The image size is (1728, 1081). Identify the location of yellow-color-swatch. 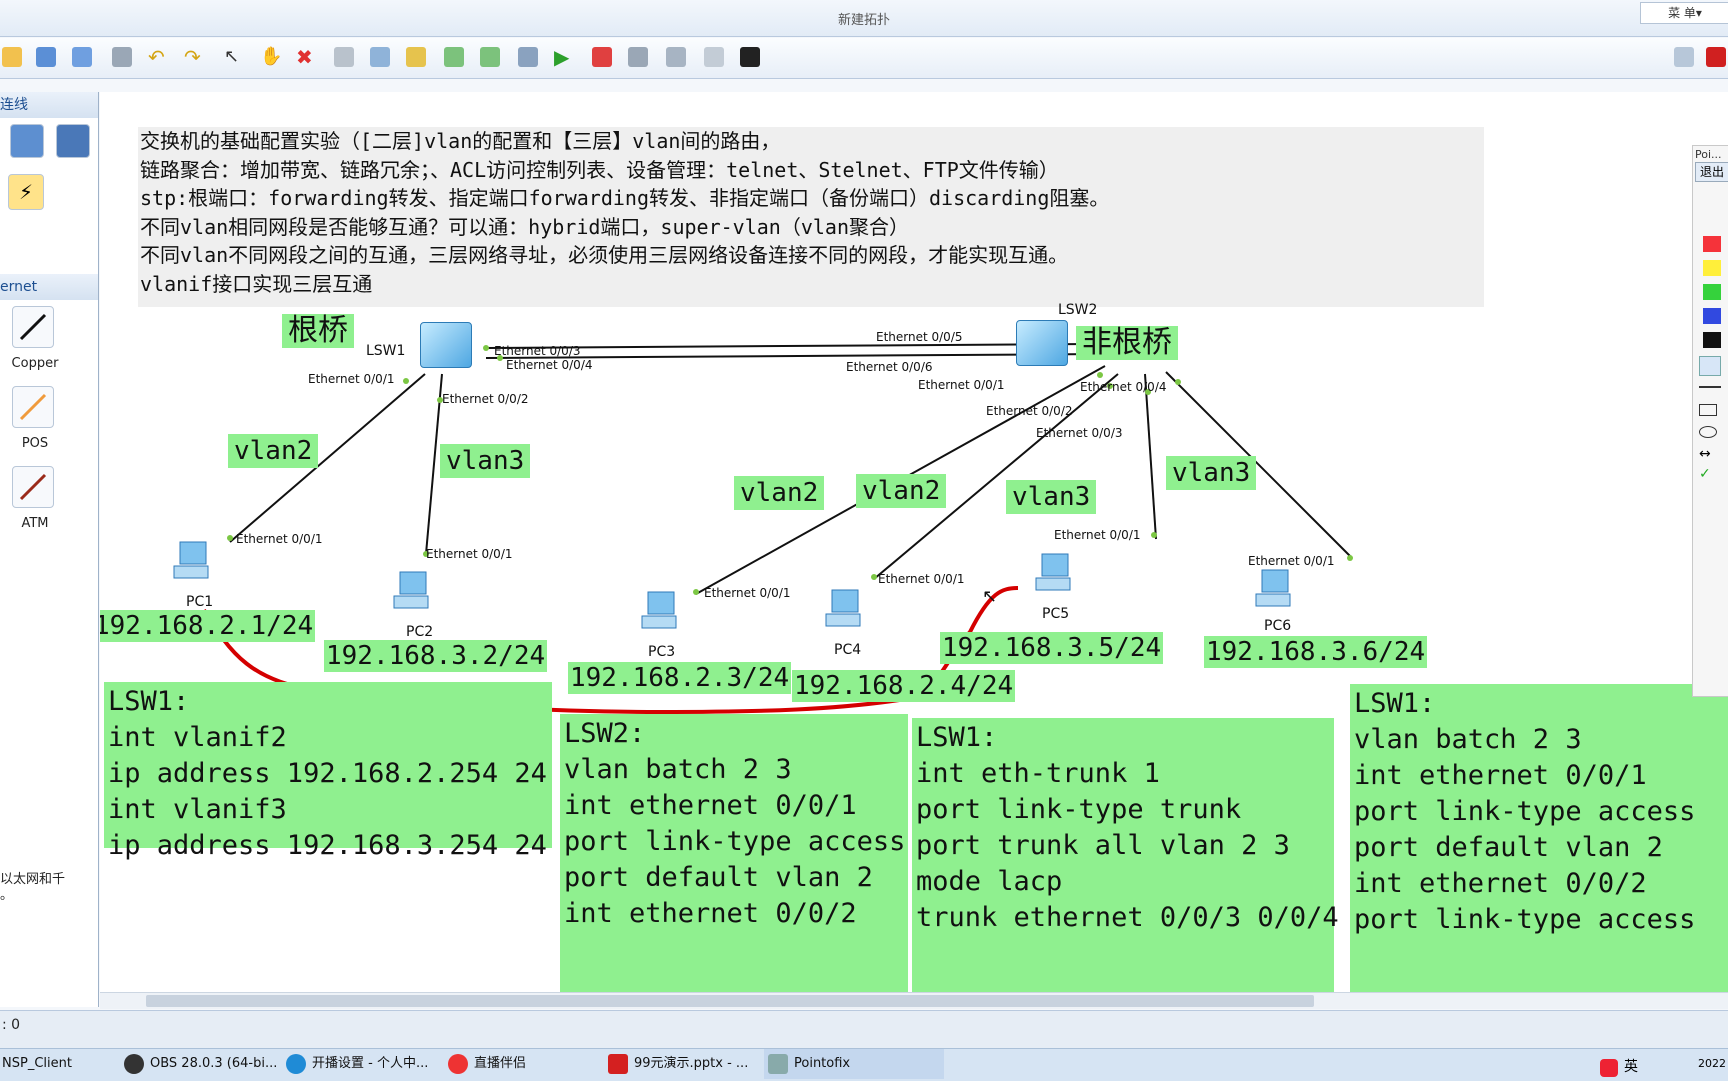
(1712, 268).